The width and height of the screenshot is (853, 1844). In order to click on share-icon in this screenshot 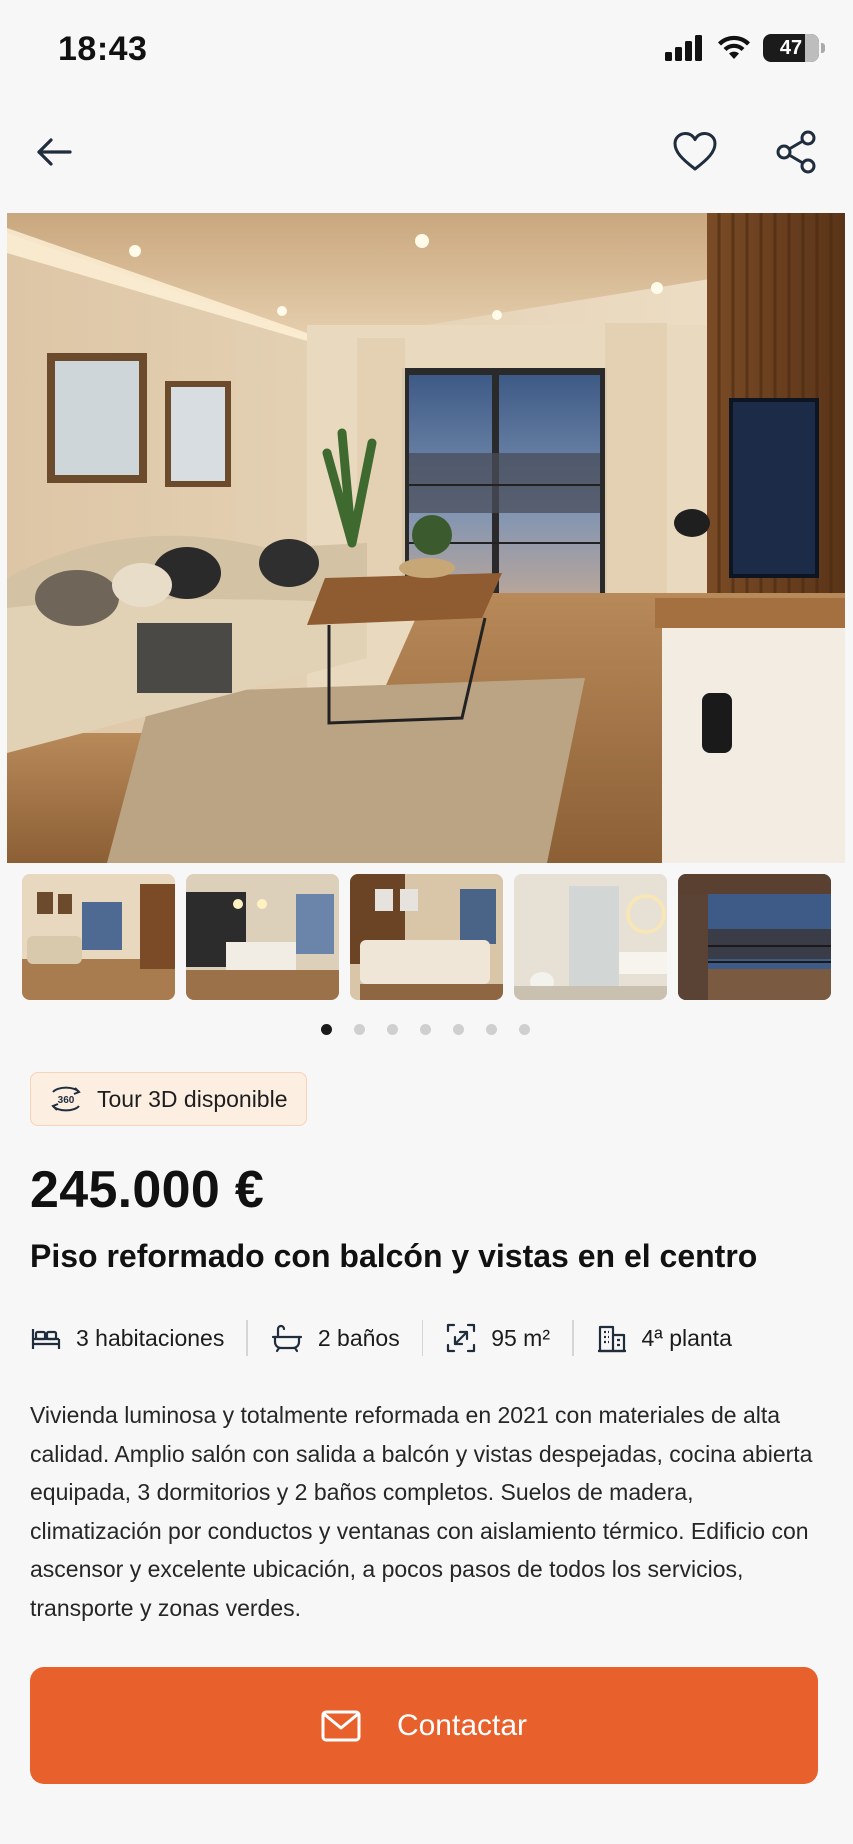, I will do `click(796, 152)`.